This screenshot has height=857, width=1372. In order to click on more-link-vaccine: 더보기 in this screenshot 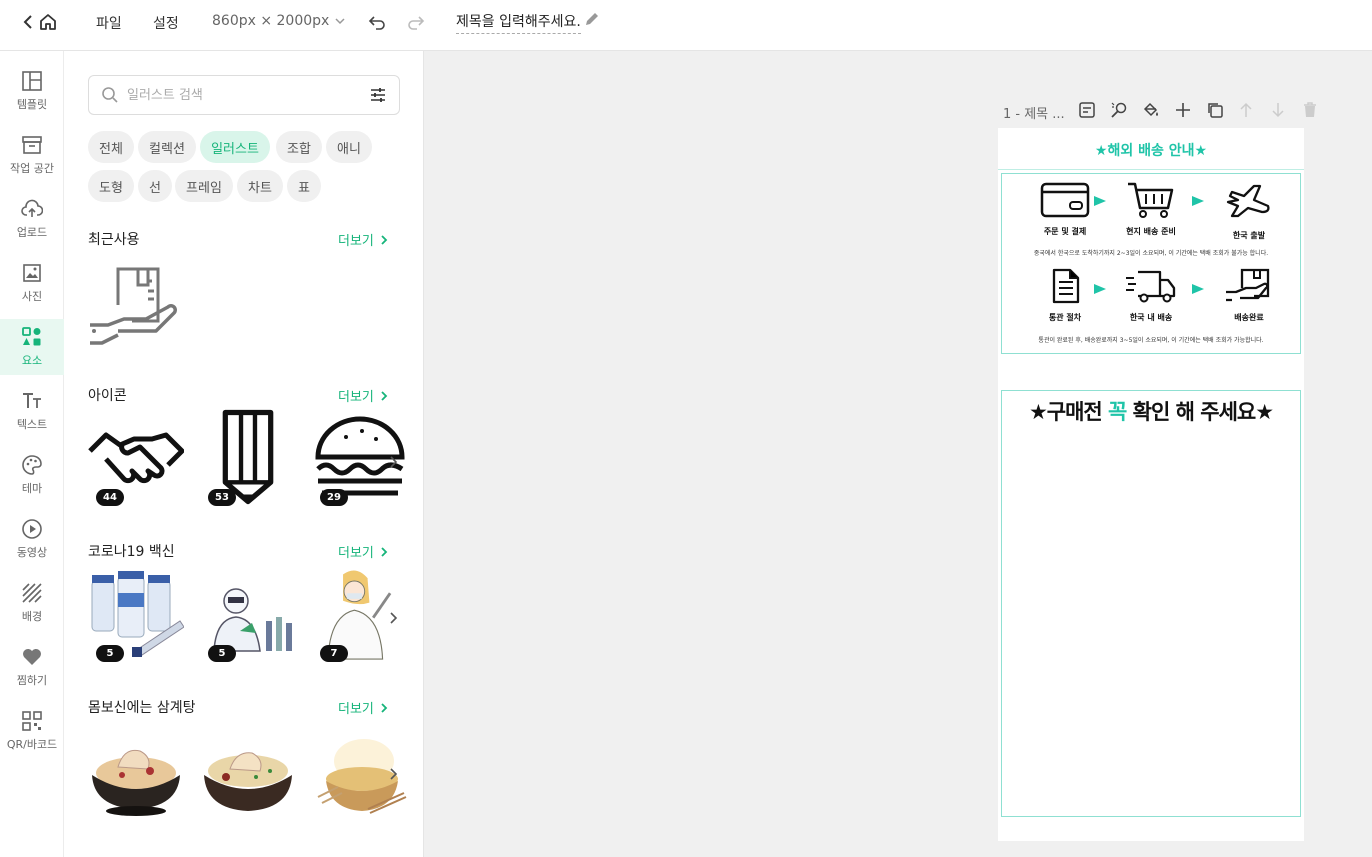, I will do `click(363, 551)`.